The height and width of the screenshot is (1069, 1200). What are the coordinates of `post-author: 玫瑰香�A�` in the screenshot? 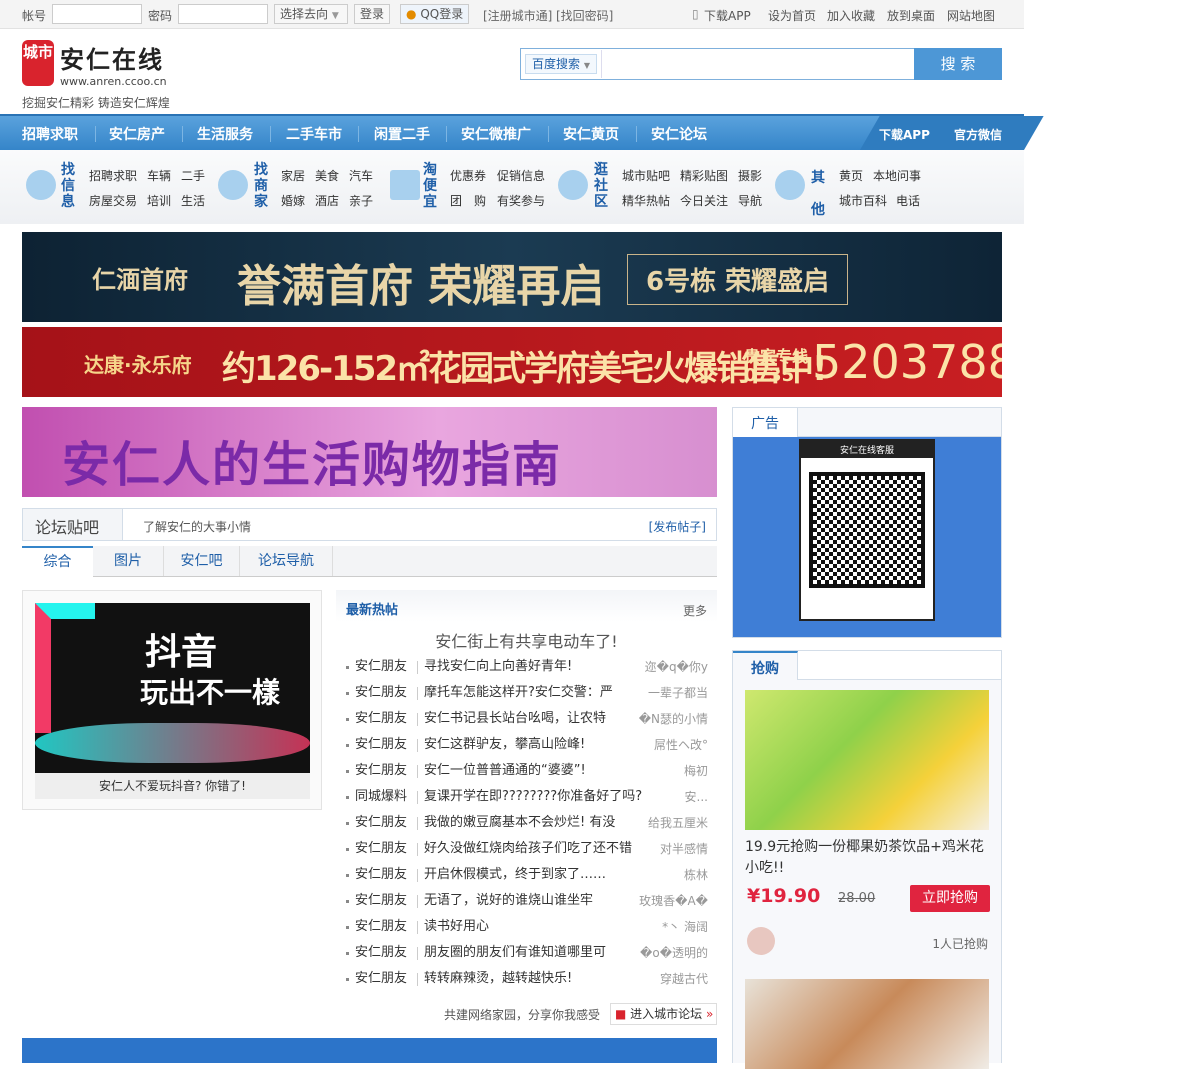 It's located at (673, 901).